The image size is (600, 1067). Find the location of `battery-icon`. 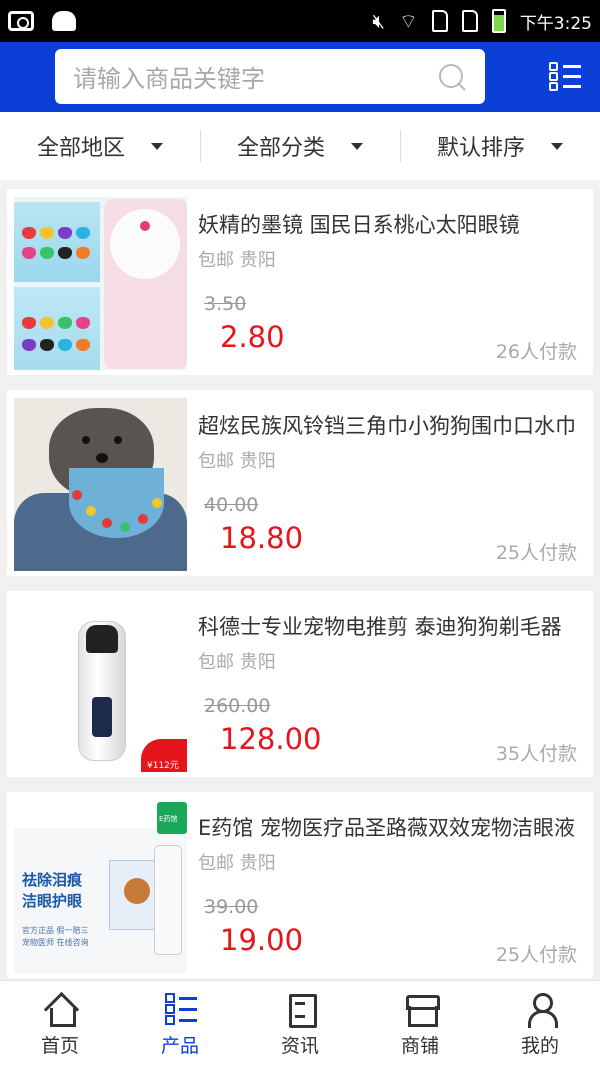

battery-icon is located at coordinates (498, 21).